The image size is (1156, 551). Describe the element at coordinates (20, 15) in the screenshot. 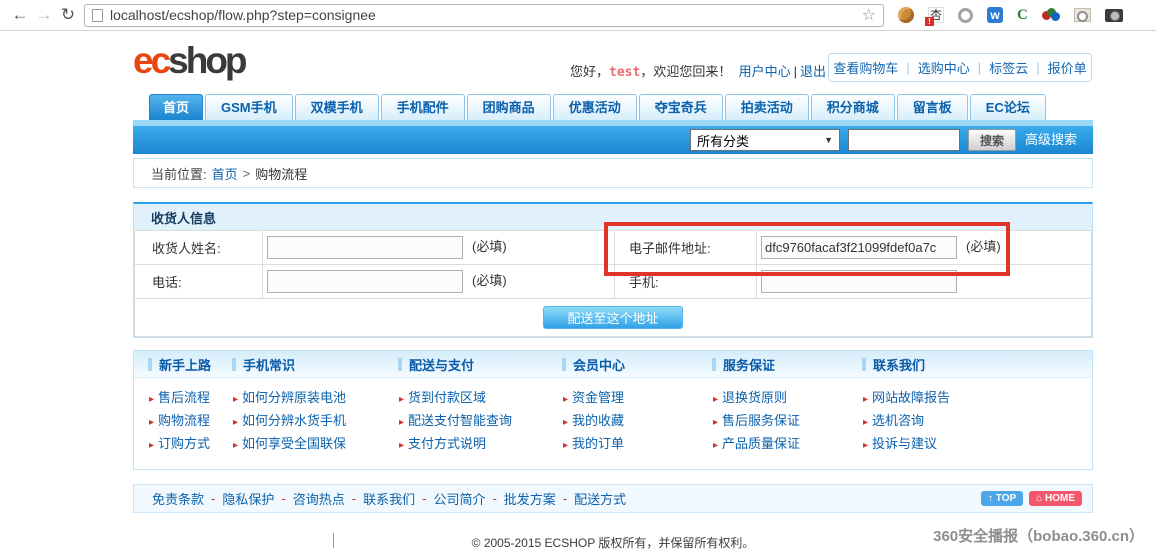

I see `back-icon: ←` at that location.